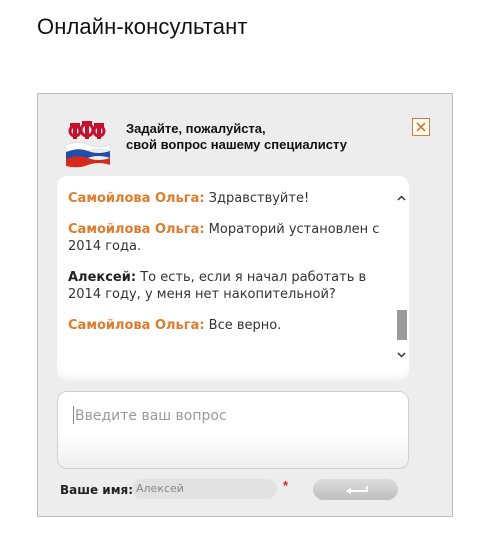  Describe the element at coordinates (401, 278) in the screenshot. I see `chat-scrollbar` at that location.